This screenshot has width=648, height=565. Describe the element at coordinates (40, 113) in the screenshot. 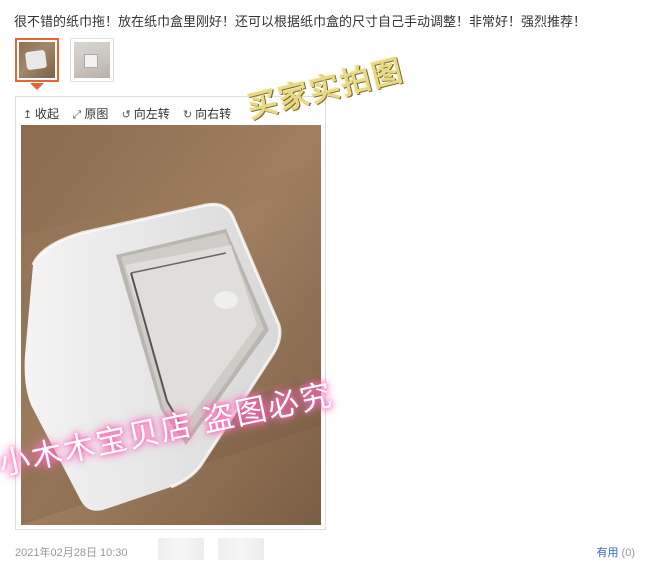

I see `collapse-button: ↥ 收起` at that location.